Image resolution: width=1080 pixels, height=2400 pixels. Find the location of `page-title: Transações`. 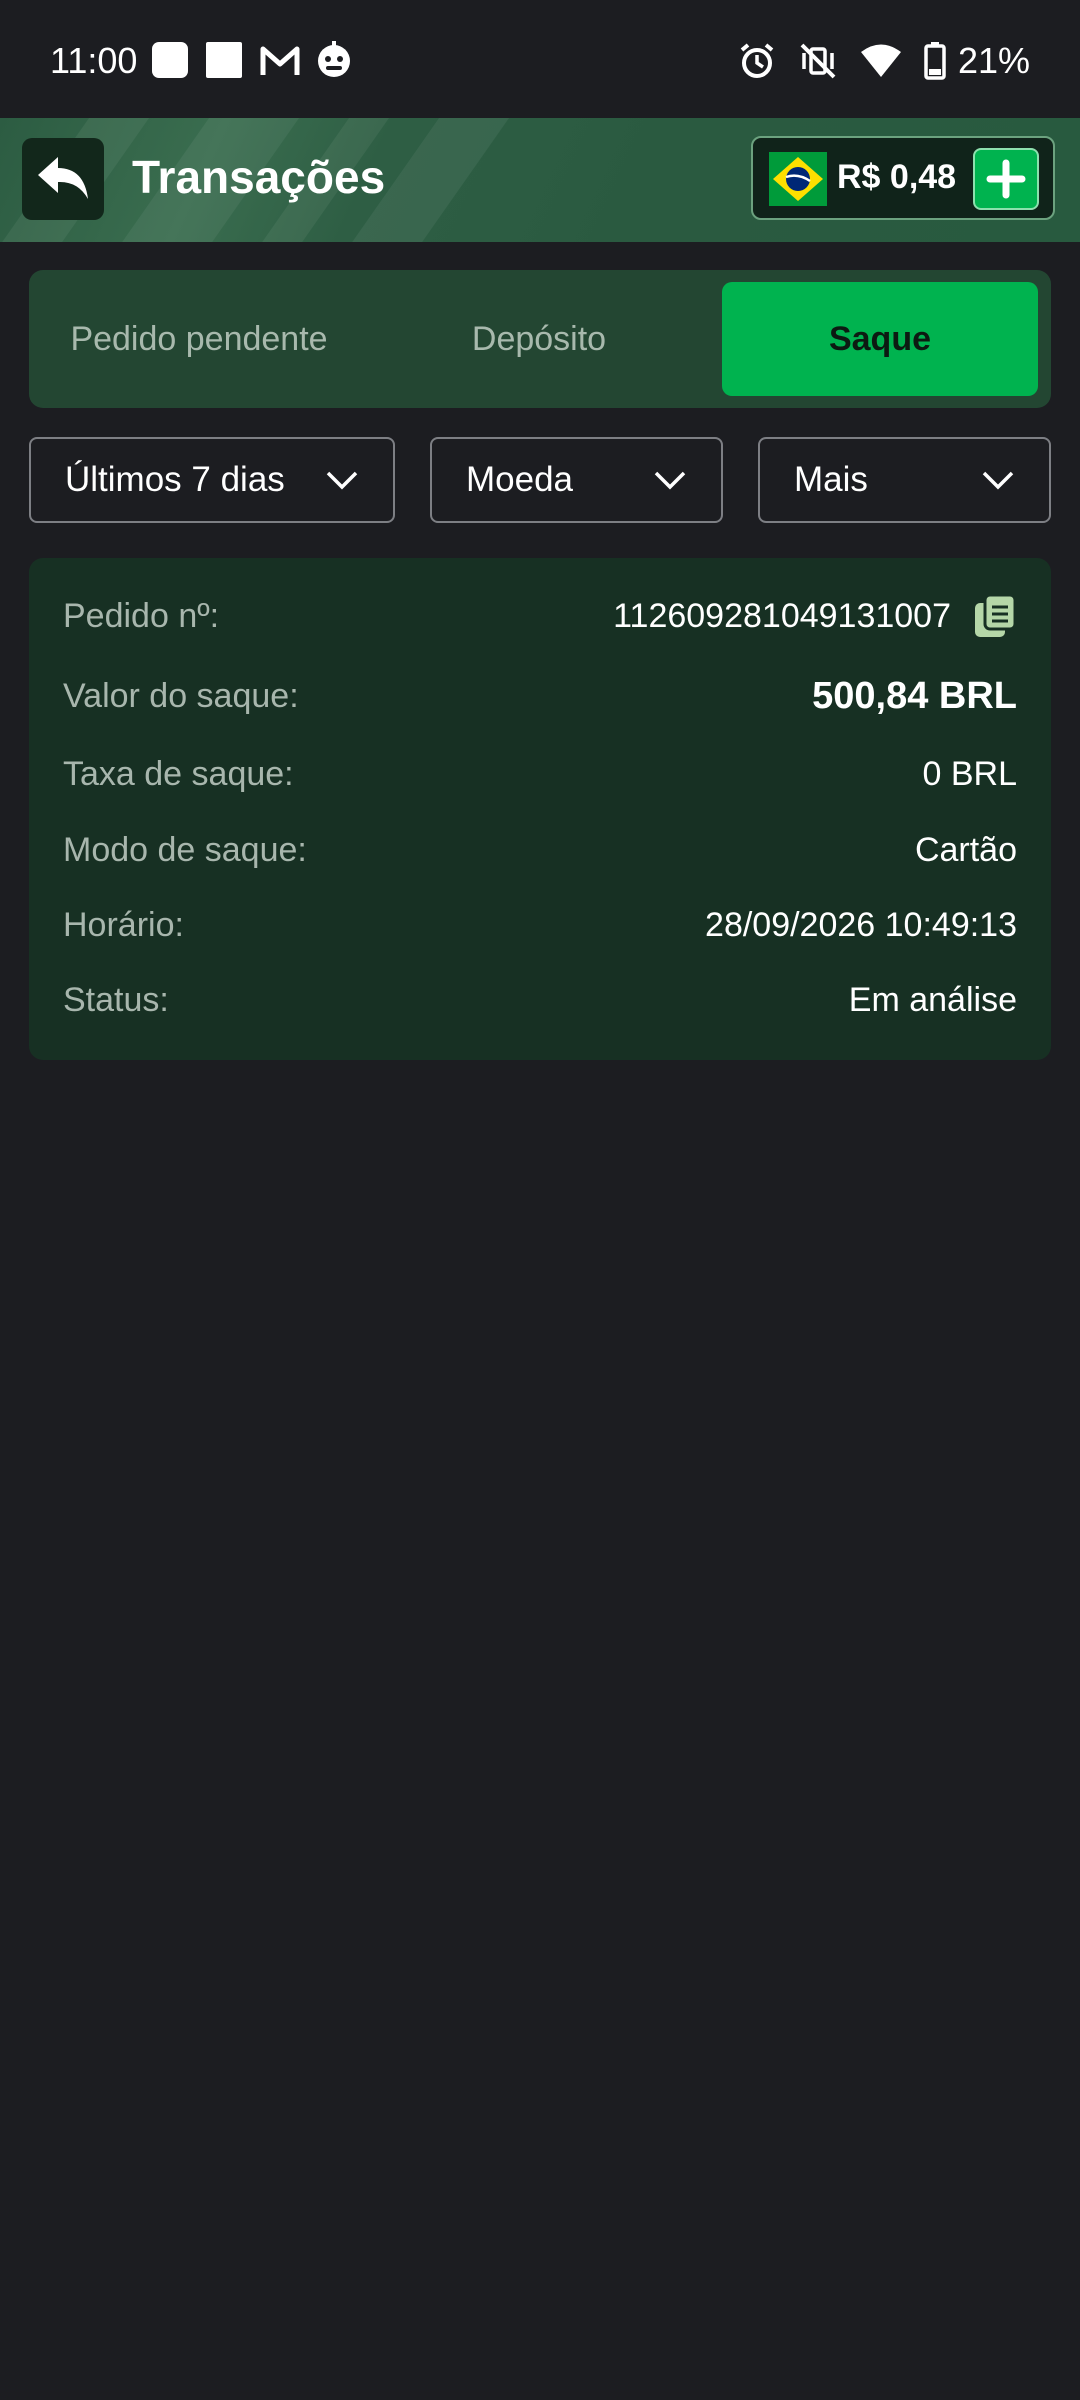

page-title: Transações is located at coordinates (259, 177).